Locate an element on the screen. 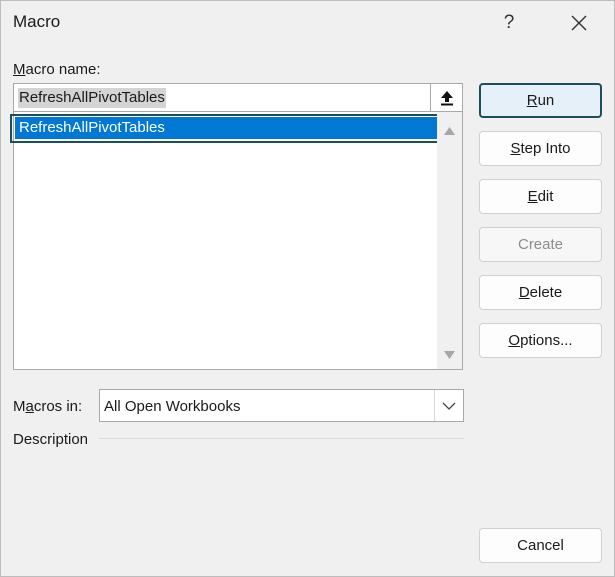 The width and height of the screenshot is (615, 577). macro-name-label-text: acro name: is located at coordinates (63, 69).